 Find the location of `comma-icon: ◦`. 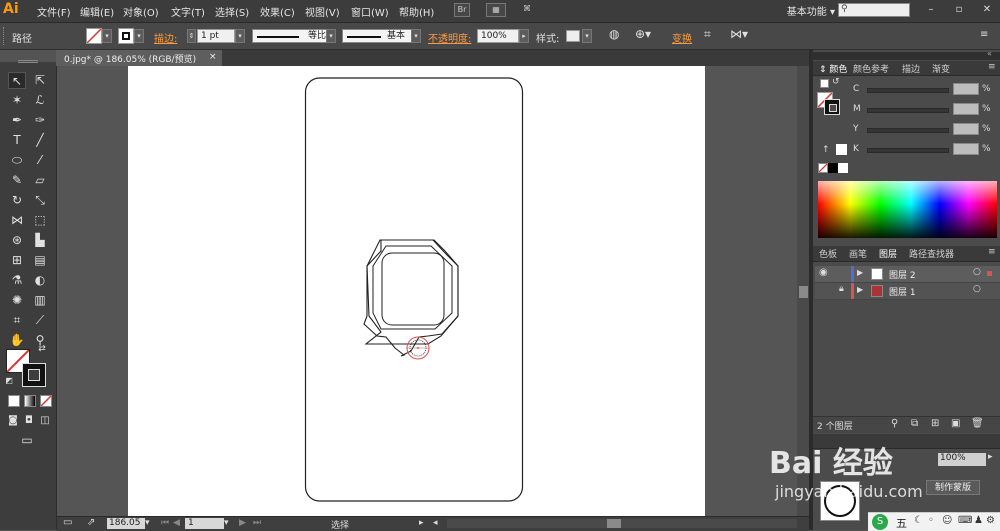

comma-icon: ◦ is located at coordinates (931, 520).